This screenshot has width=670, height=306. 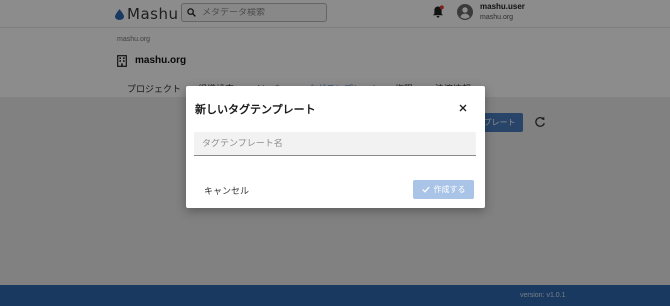 What do you see at coordinates (332, 143) in the screenshot?
I see `template-name-input` at bounding box center [332, 143].